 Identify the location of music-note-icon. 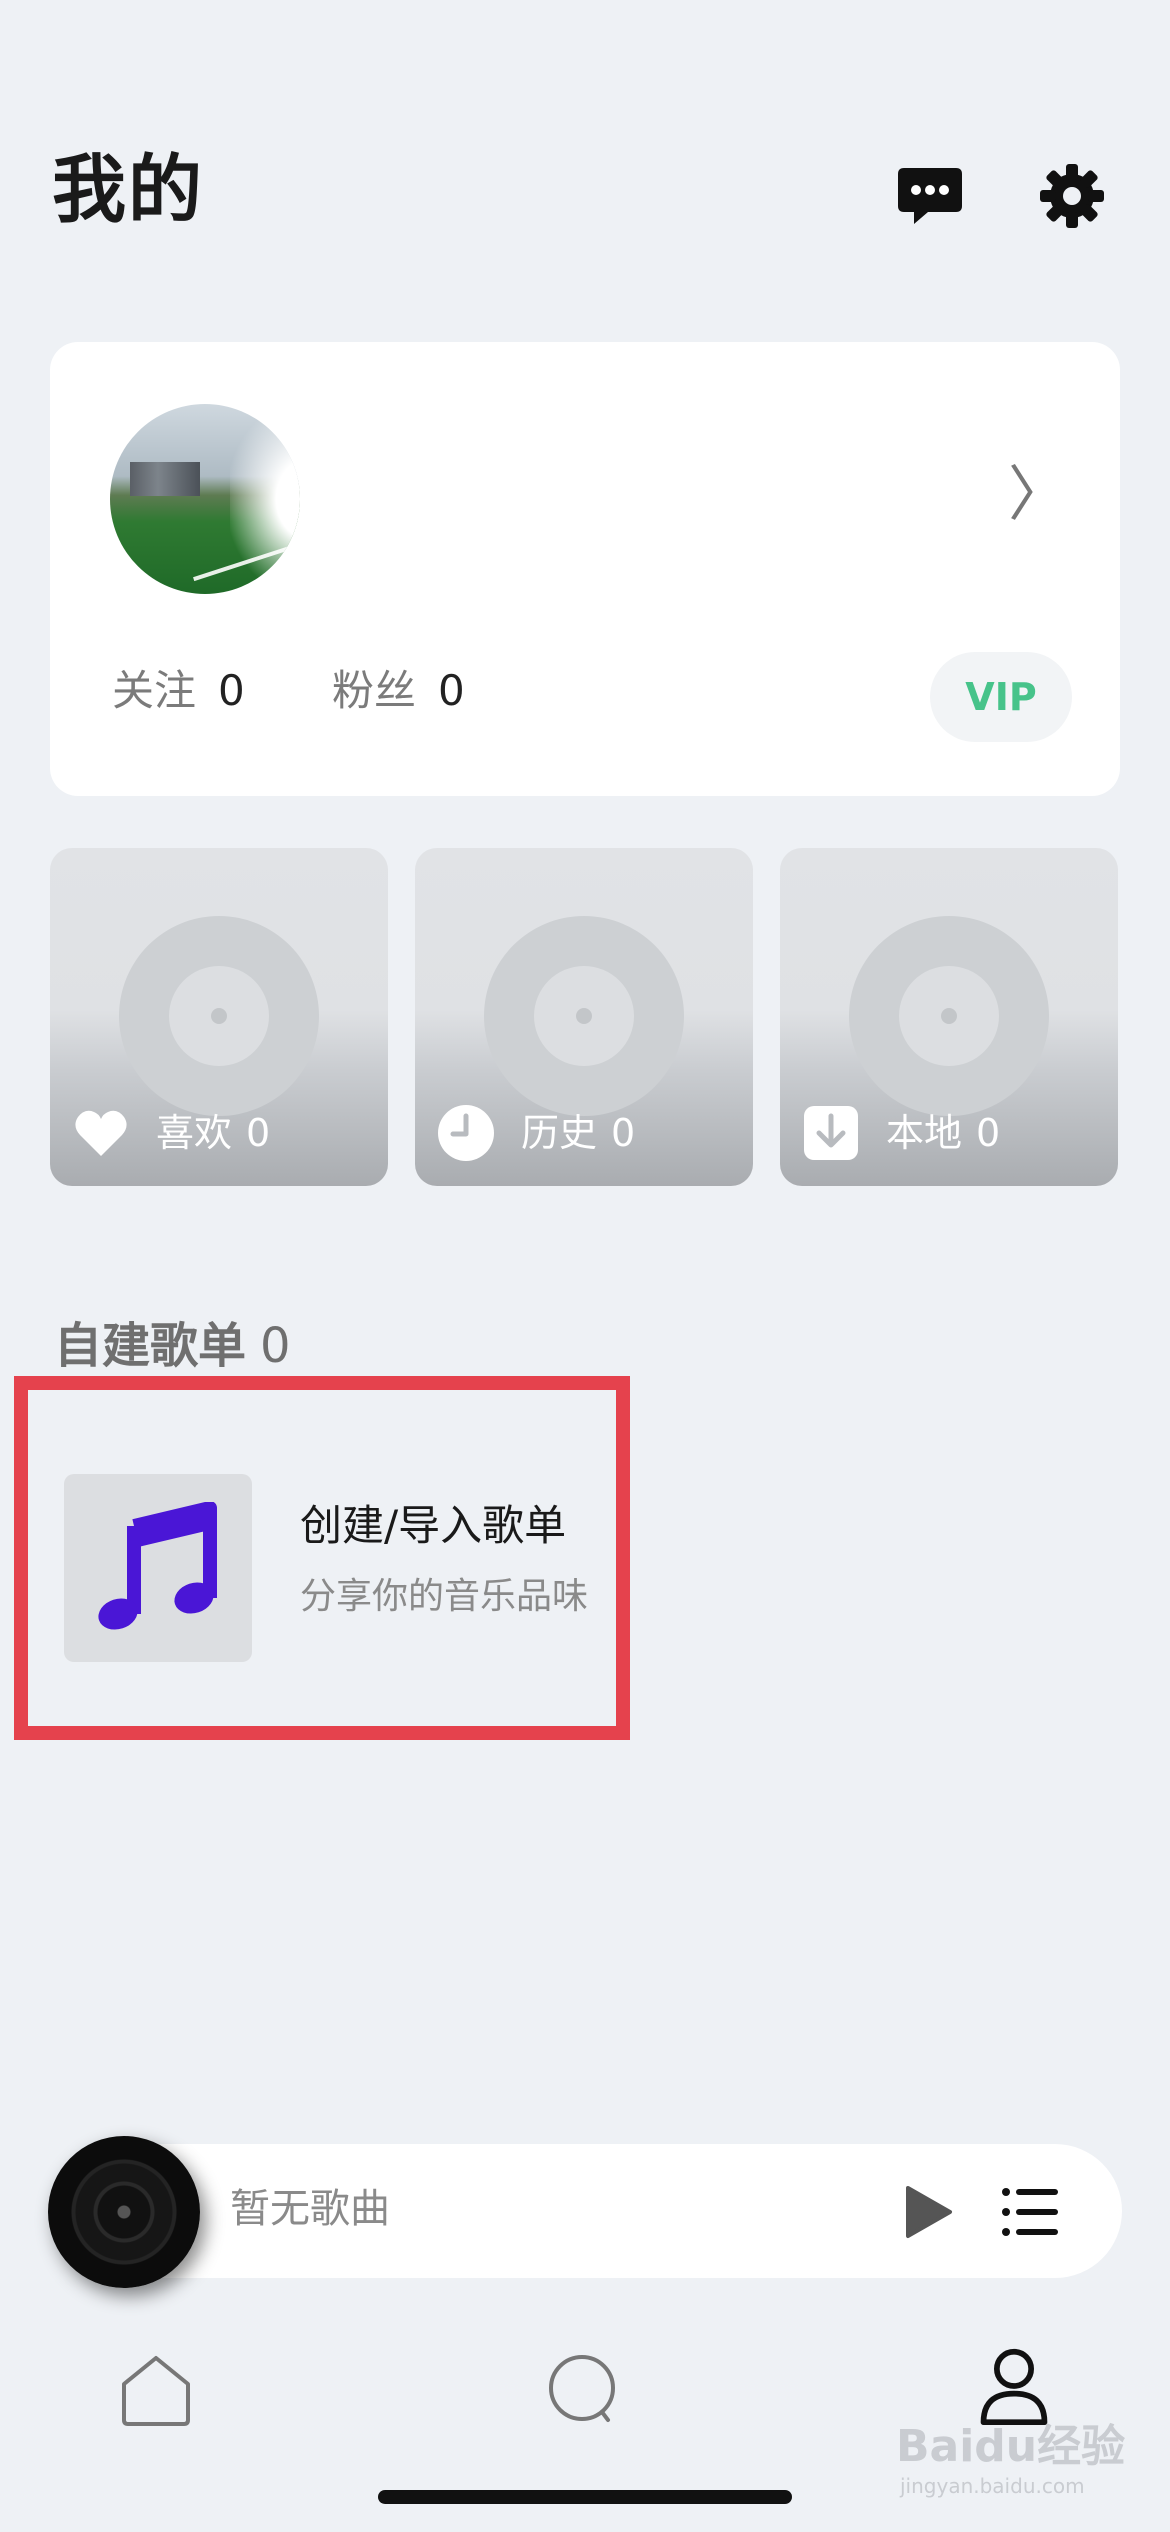
(157, 1566).